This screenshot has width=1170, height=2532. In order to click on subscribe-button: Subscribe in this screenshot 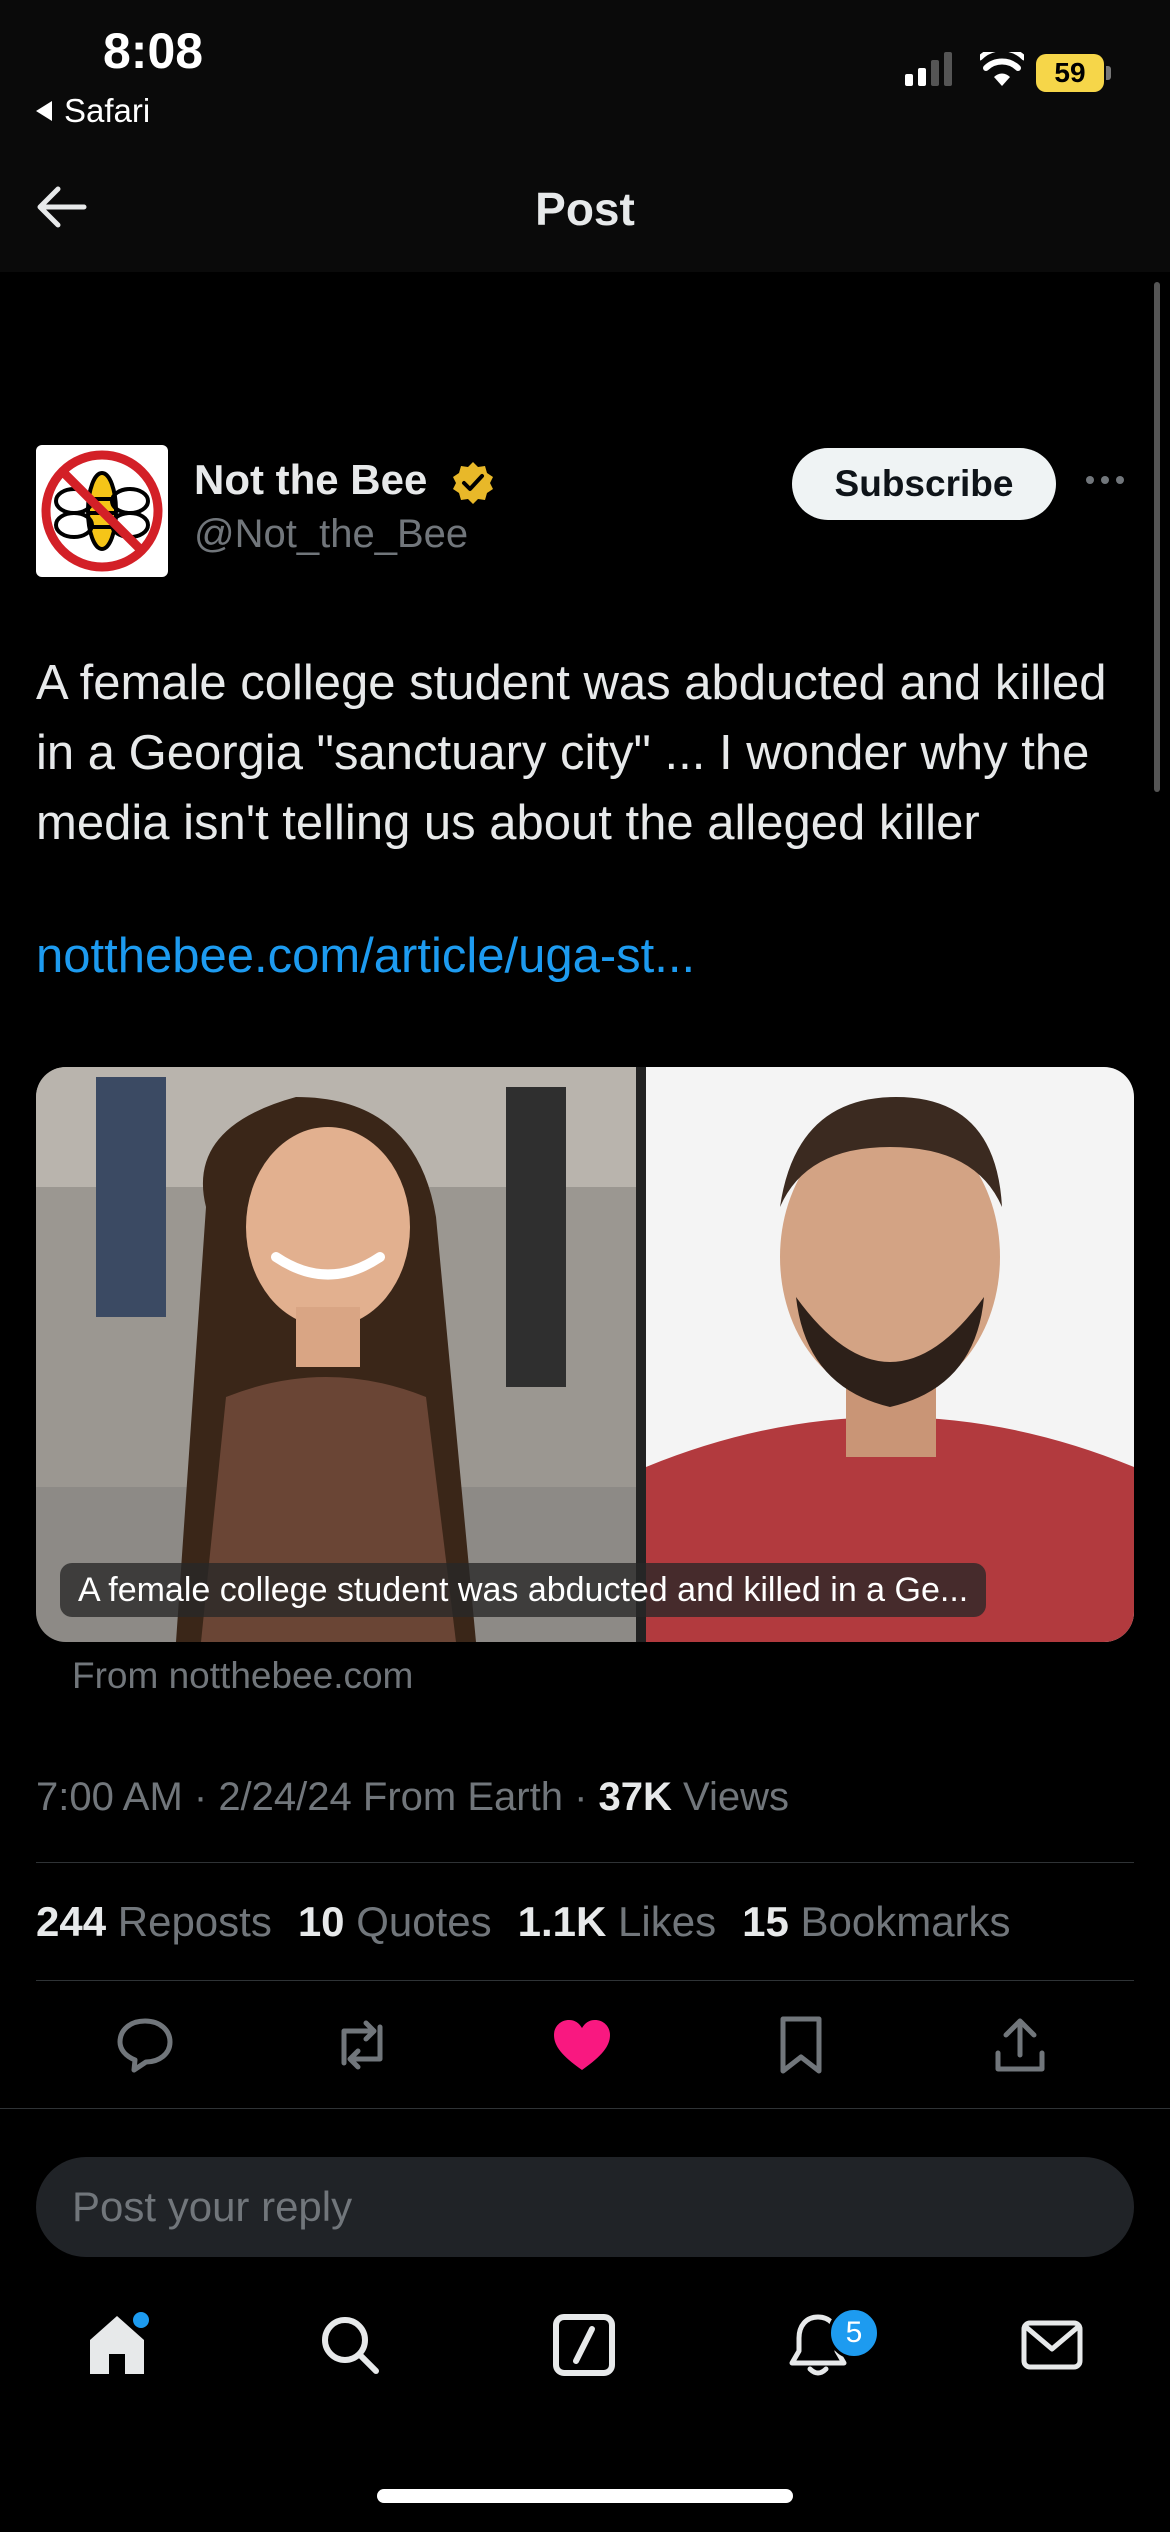, I will do `click(924, 484)`.